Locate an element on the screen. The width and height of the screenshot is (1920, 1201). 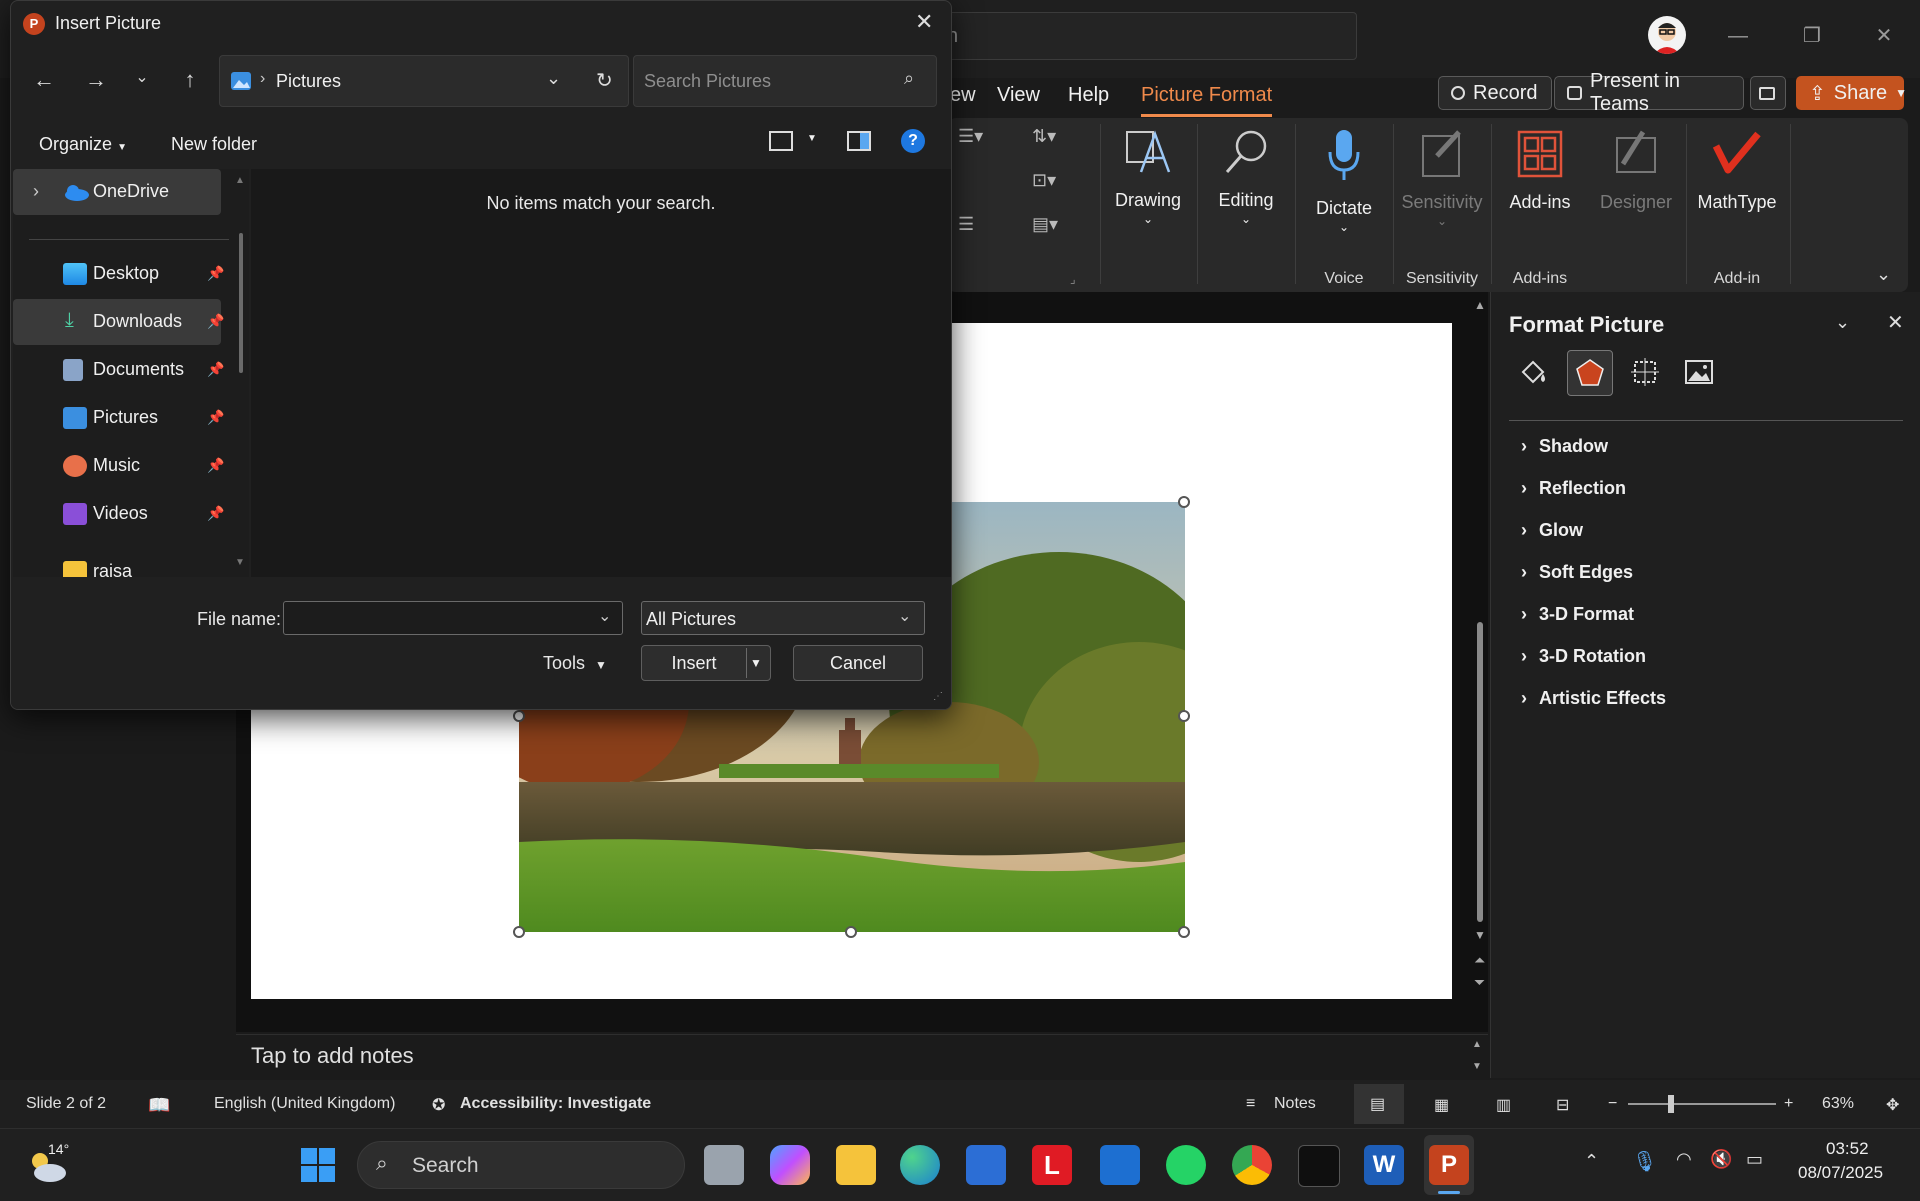
capcut-icon is located at coordinates (1319, 1166).